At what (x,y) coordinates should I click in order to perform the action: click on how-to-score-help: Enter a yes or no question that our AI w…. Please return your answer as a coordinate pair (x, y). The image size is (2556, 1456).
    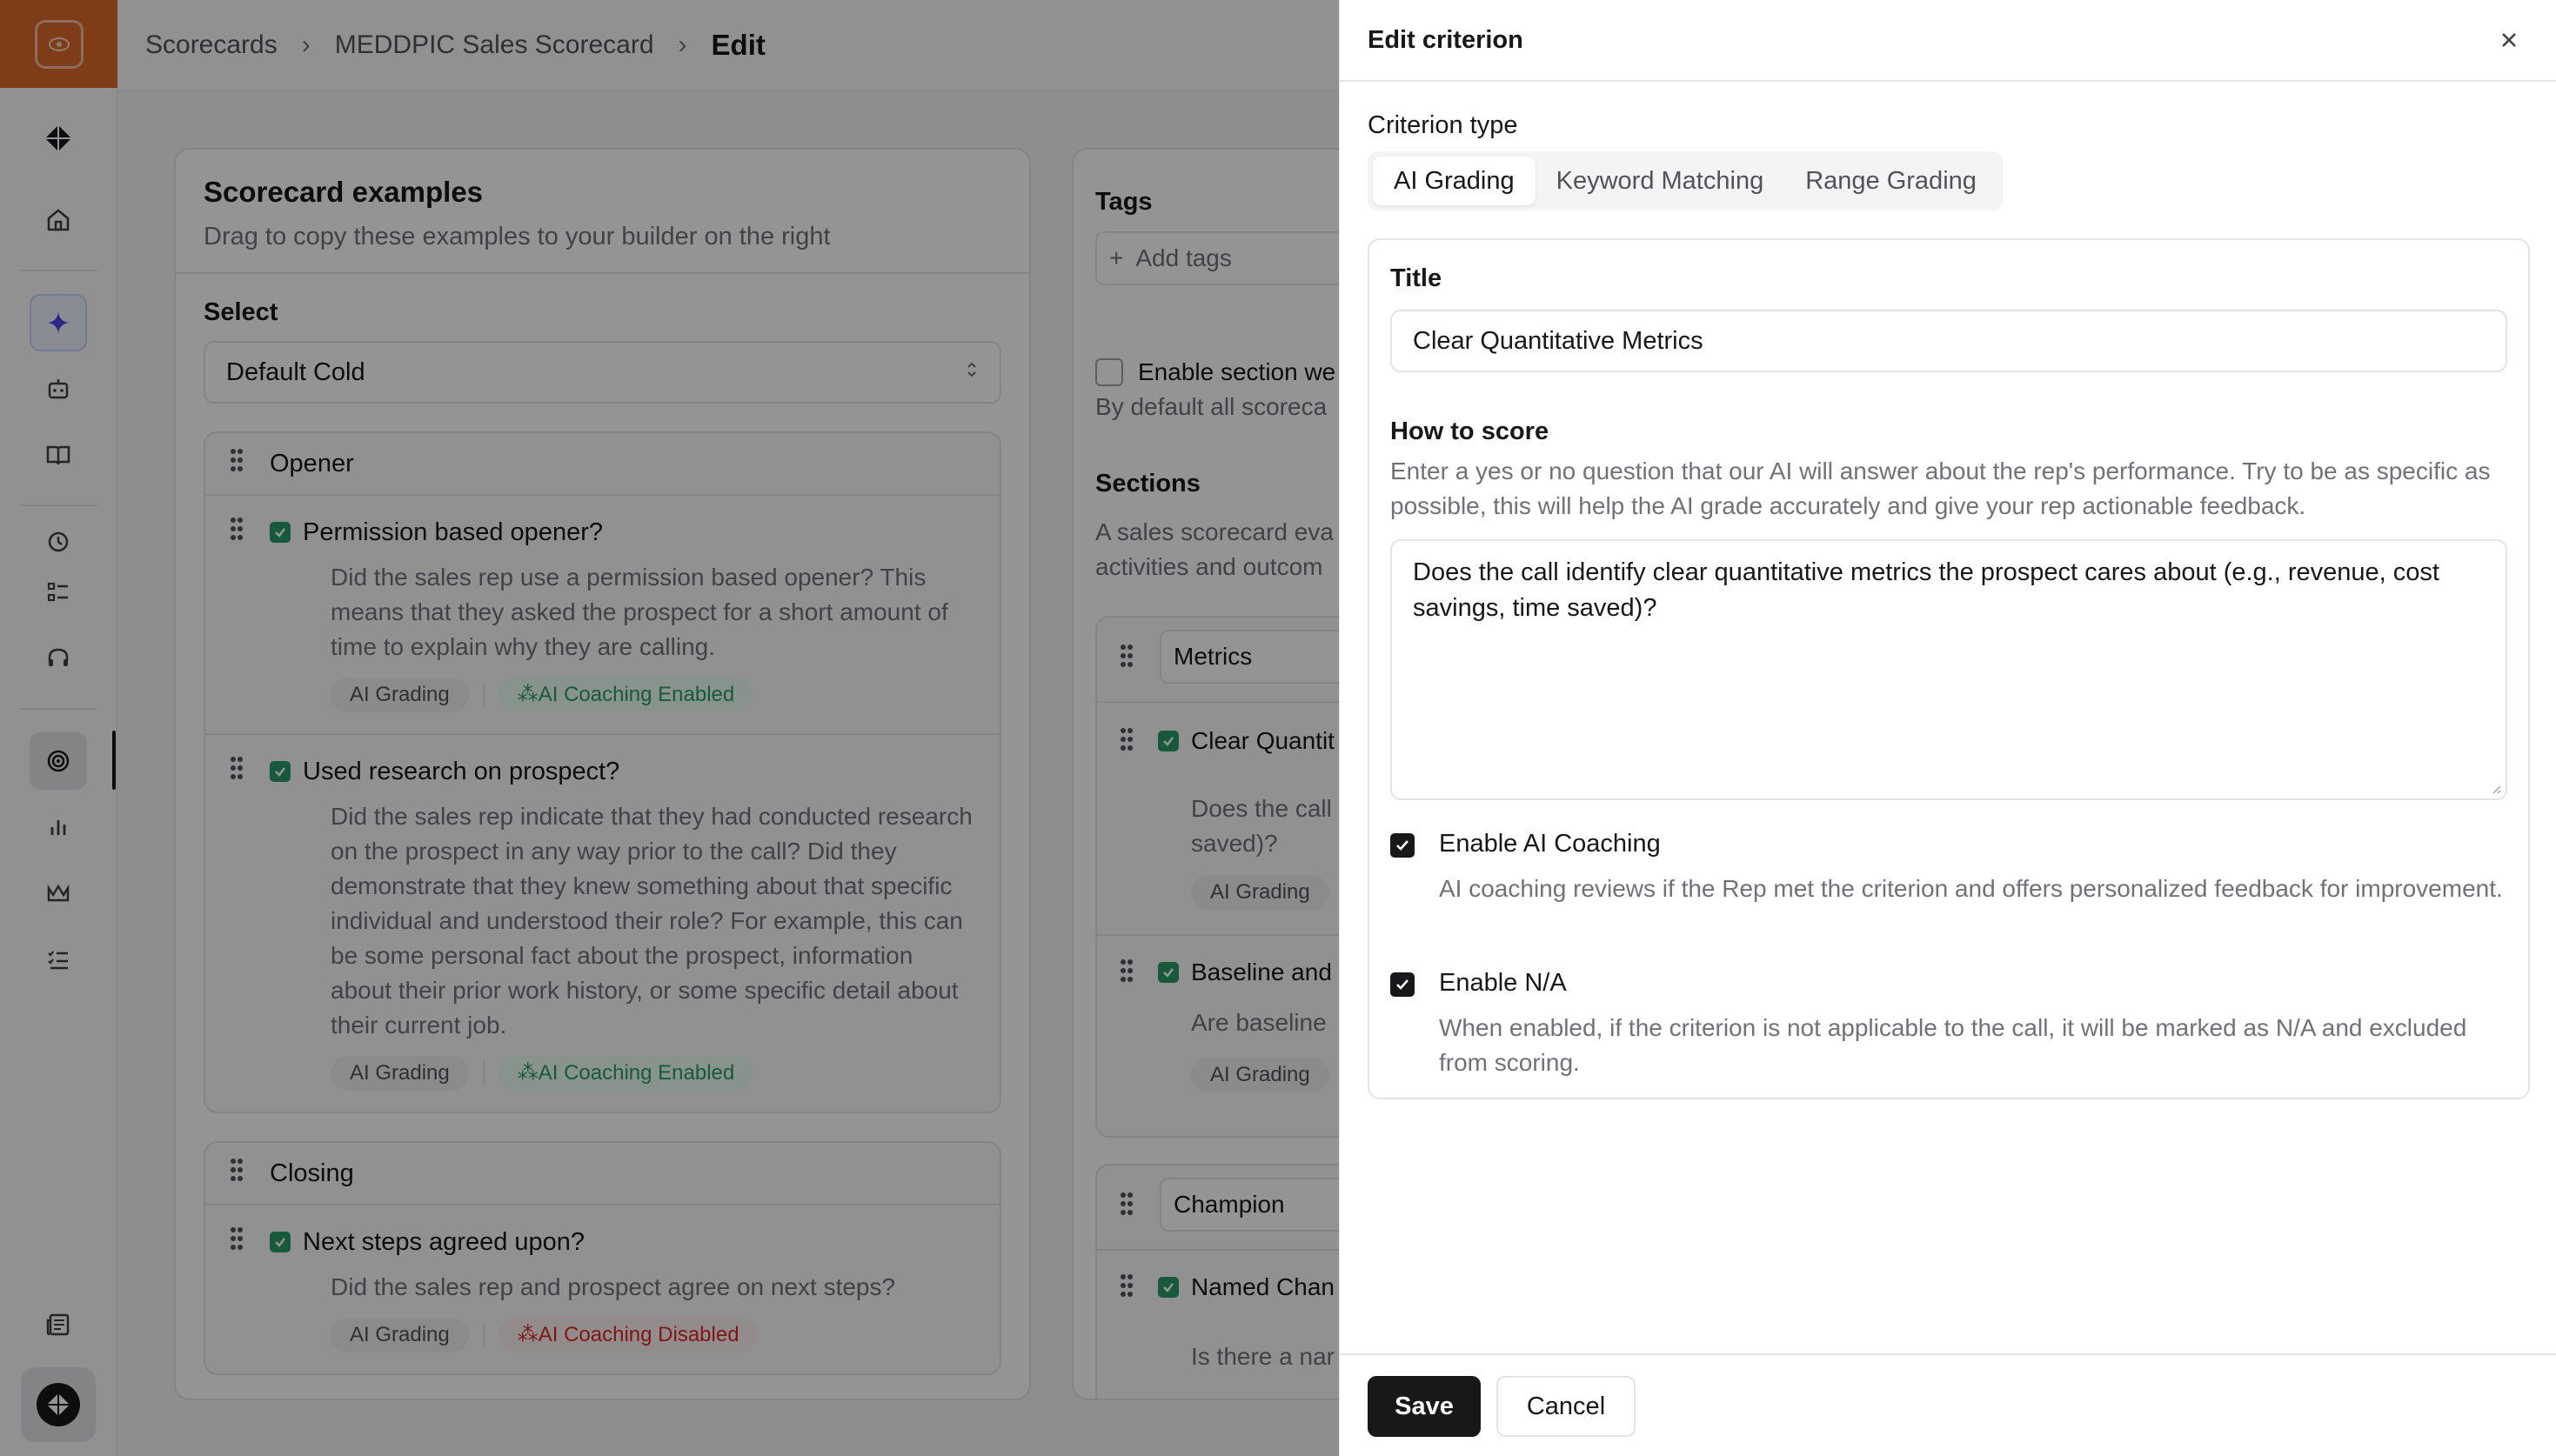
    Looking at the image, I should click on (1941, 488).